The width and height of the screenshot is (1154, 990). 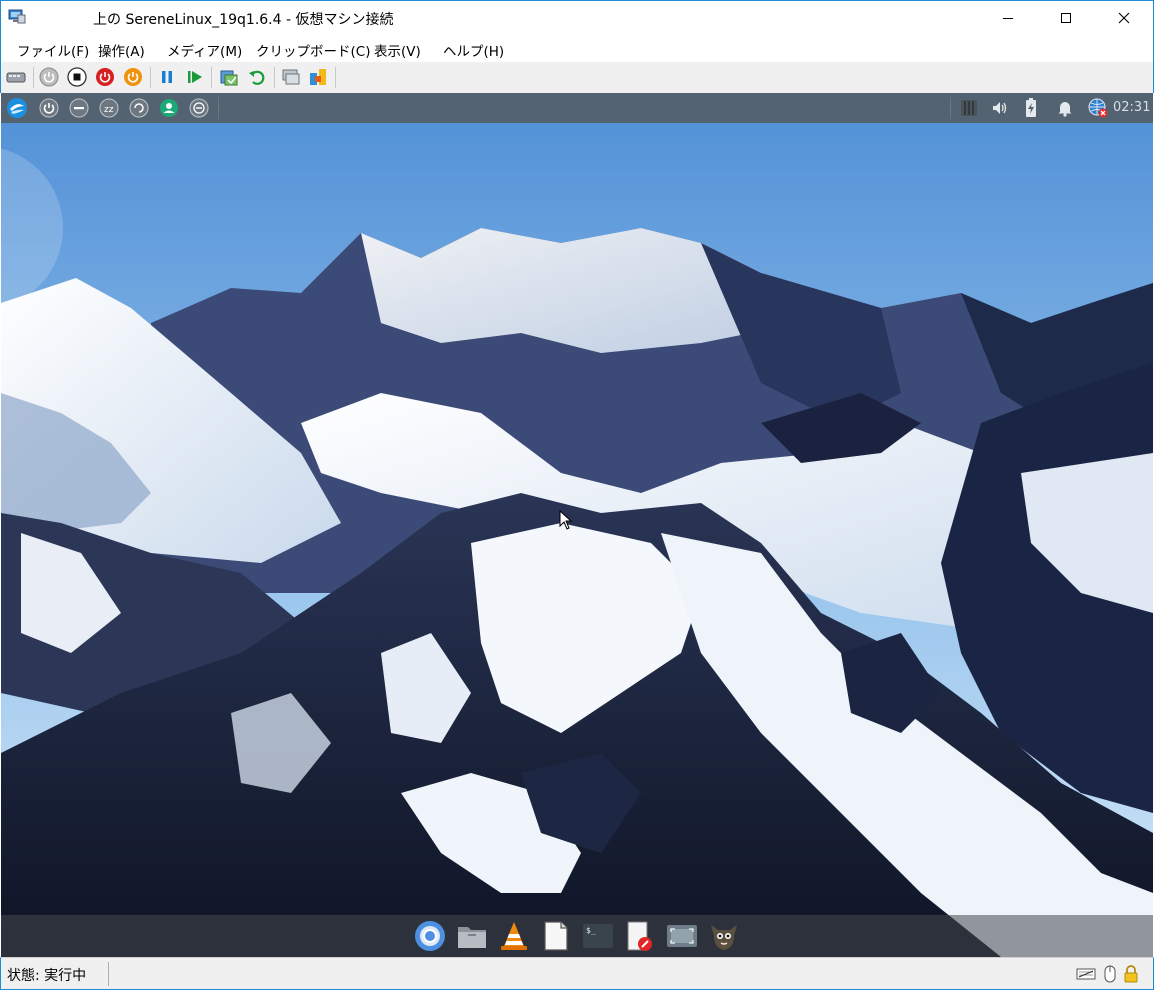 What do you see at coordinates (257, 77) in the screenshot?
I see `revert-icon` at bounding box center [257, 77].